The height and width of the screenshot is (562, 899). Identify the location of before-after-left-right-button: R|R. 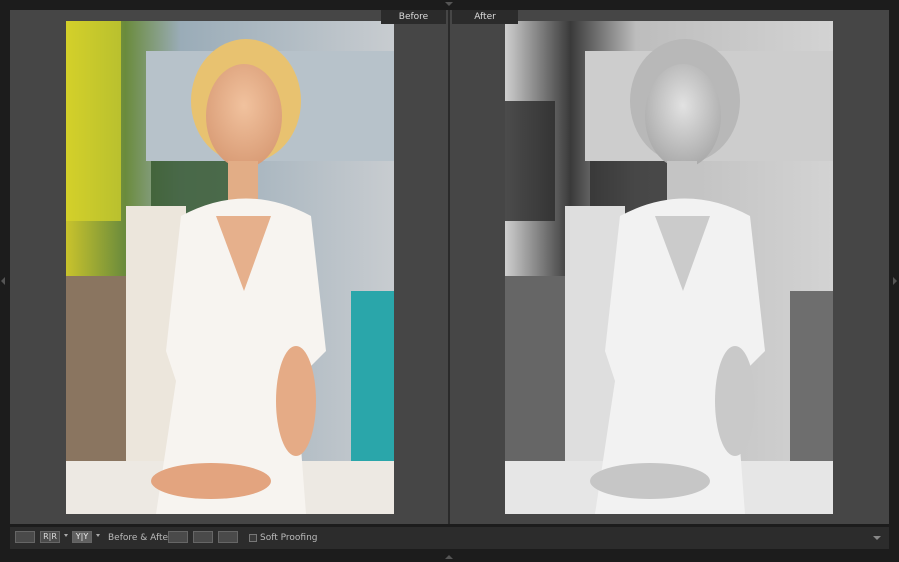
(50, 537).